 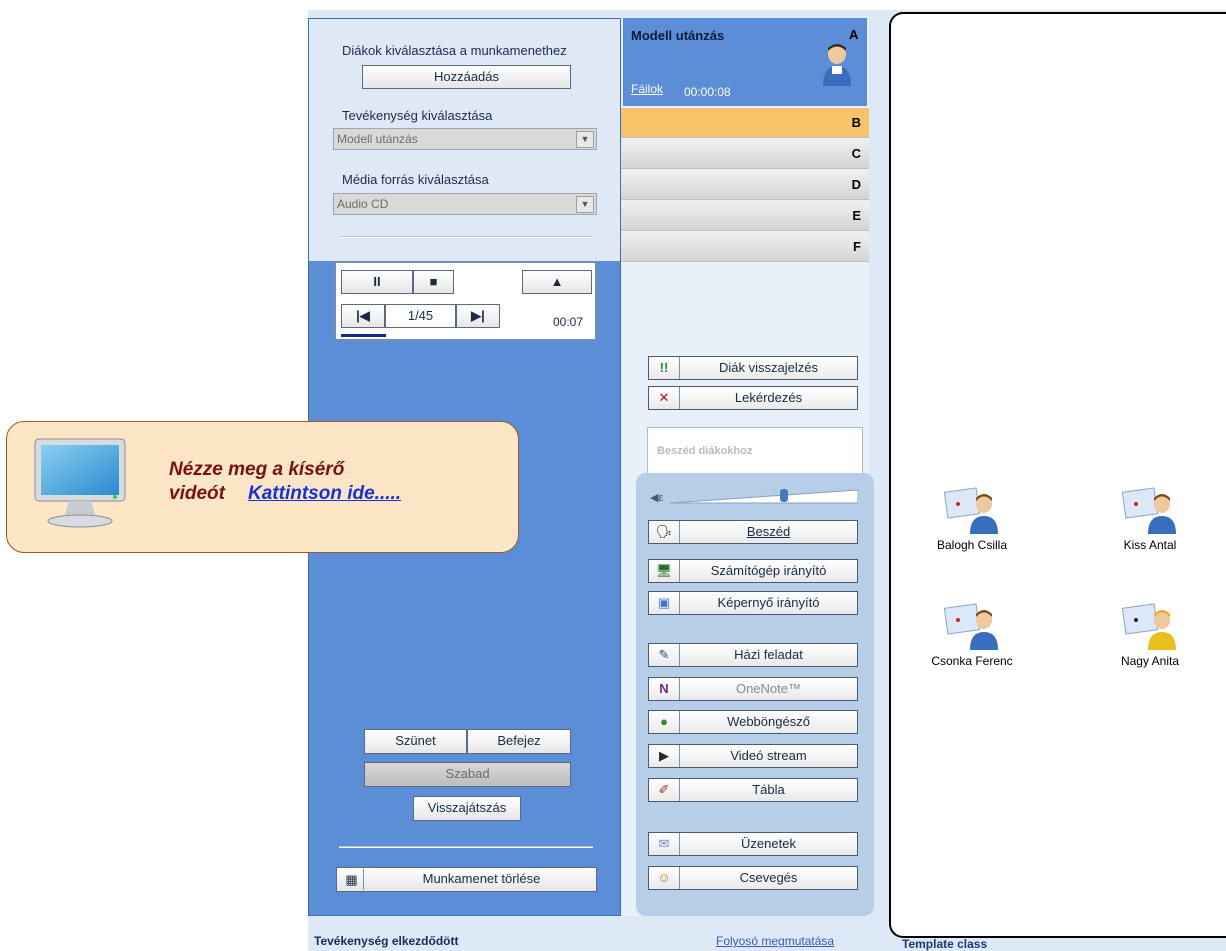 What do you see at coordinates (420, 316) in the screenshot?
I see `track-indicator: 1/45` at bounding box center [420, 316].